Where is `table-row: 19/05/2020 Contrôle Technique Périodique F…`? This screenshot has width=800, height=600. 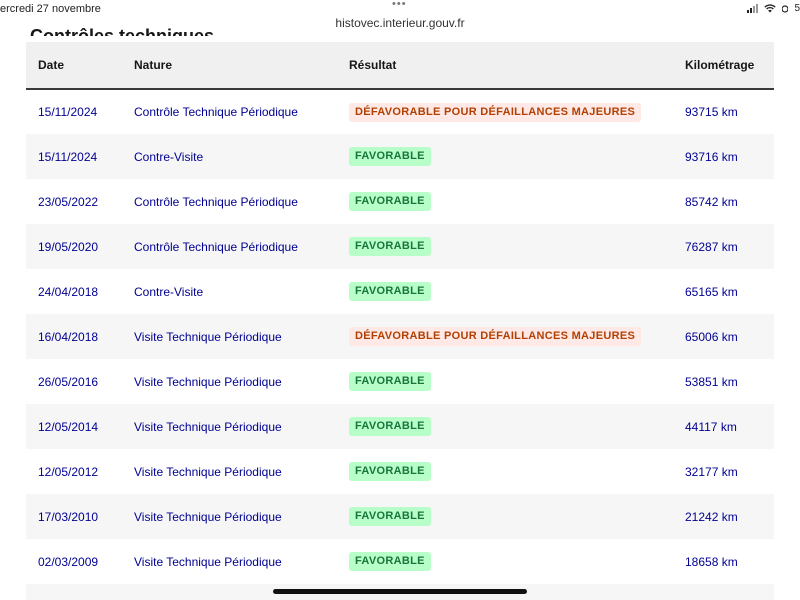
table-row: 19/05/2020 Contrôle Technique Périodique F… is located at coordinates (400, 246).